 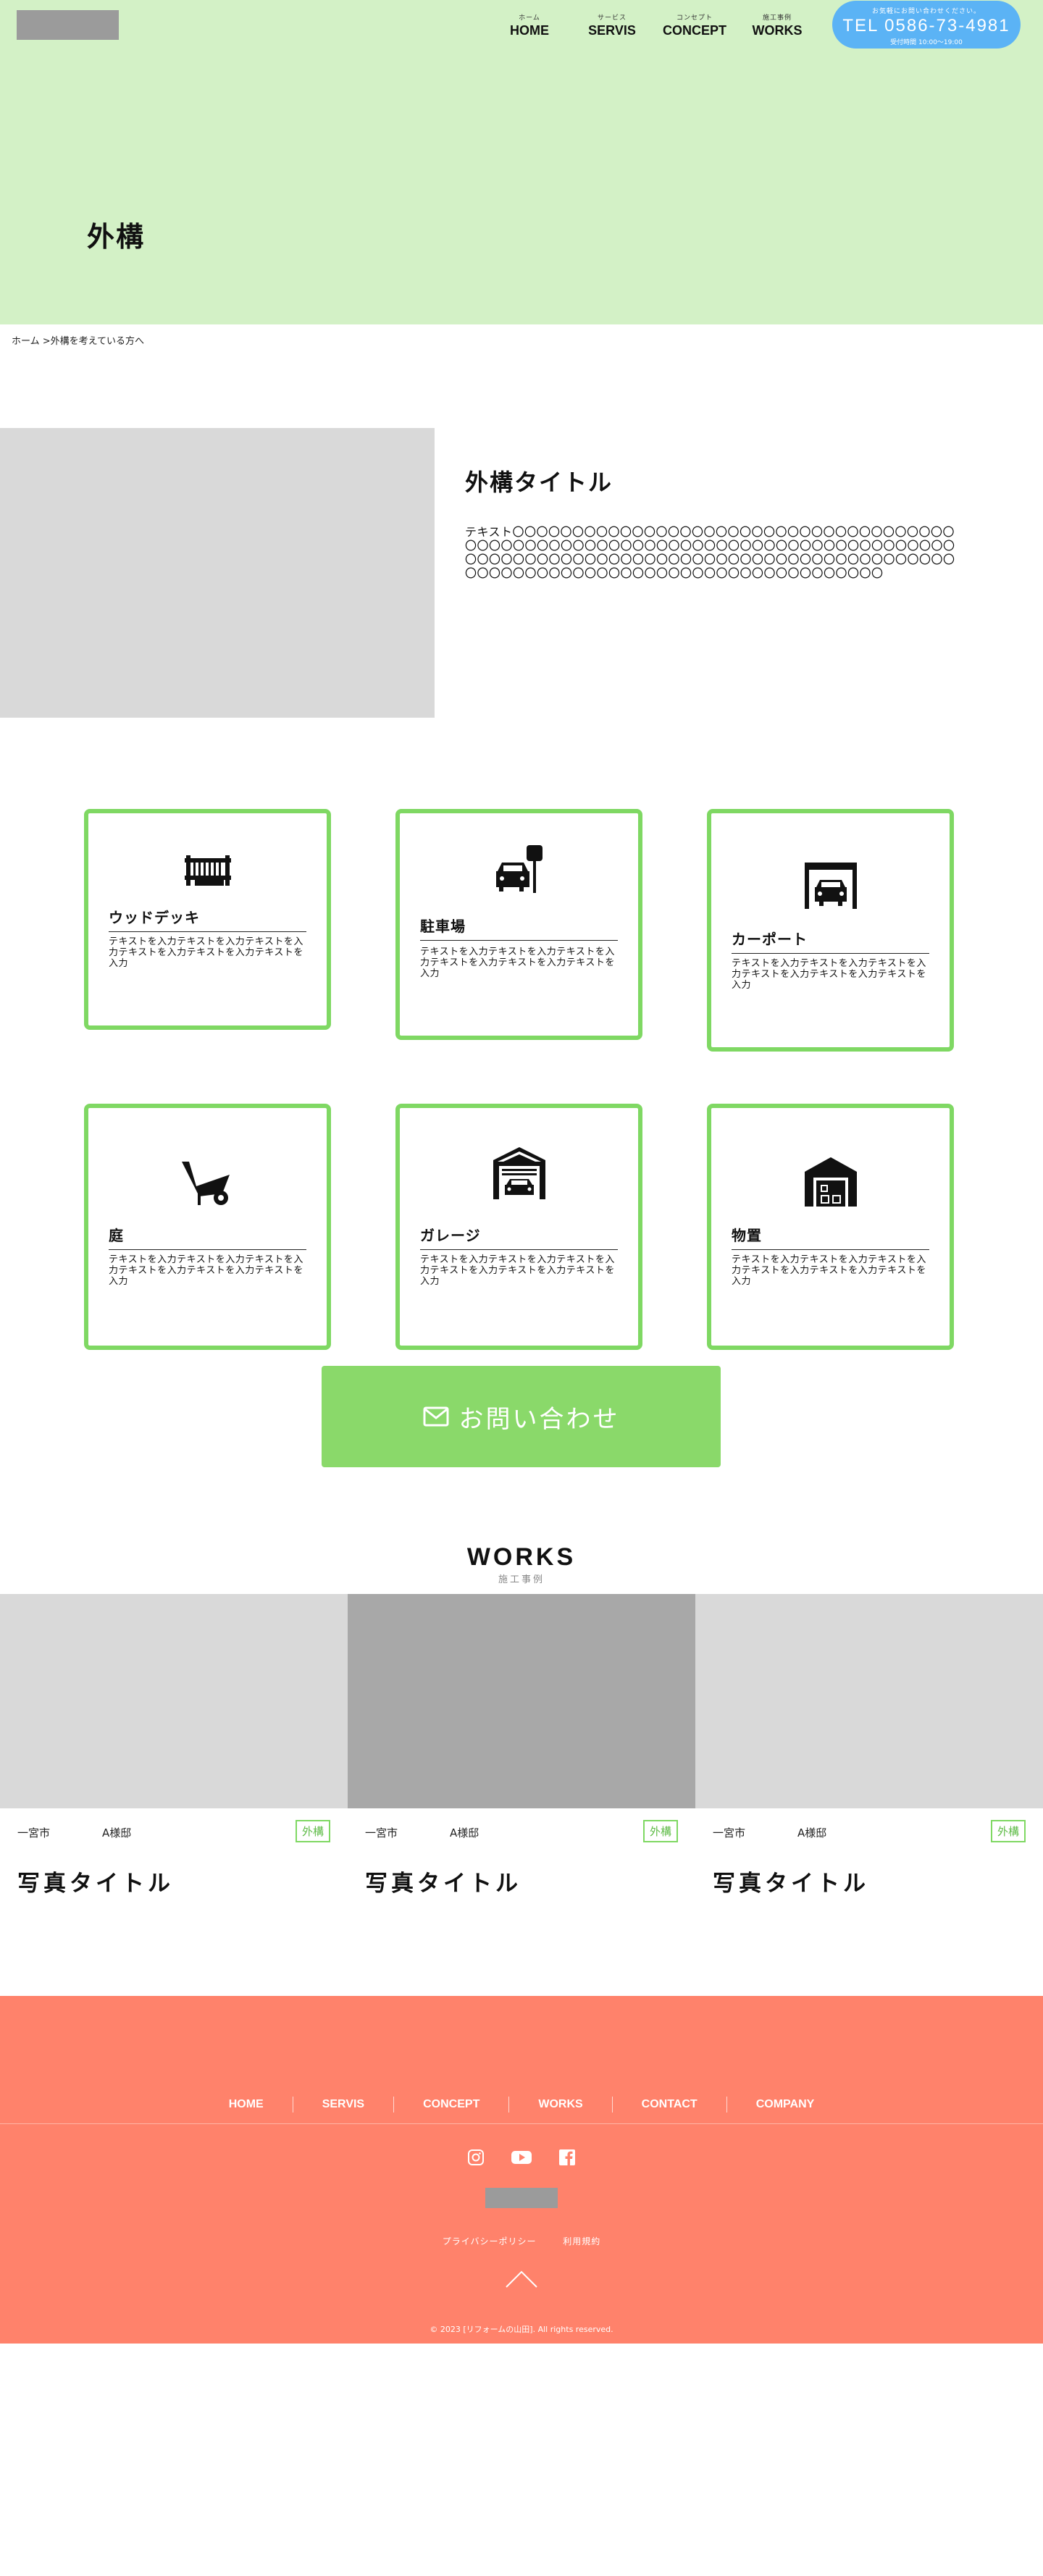 What do you see at coordinates (207, 1237) in the screenshot?
I see `service-card-title: 庭` at bounding box center [207, 1237].